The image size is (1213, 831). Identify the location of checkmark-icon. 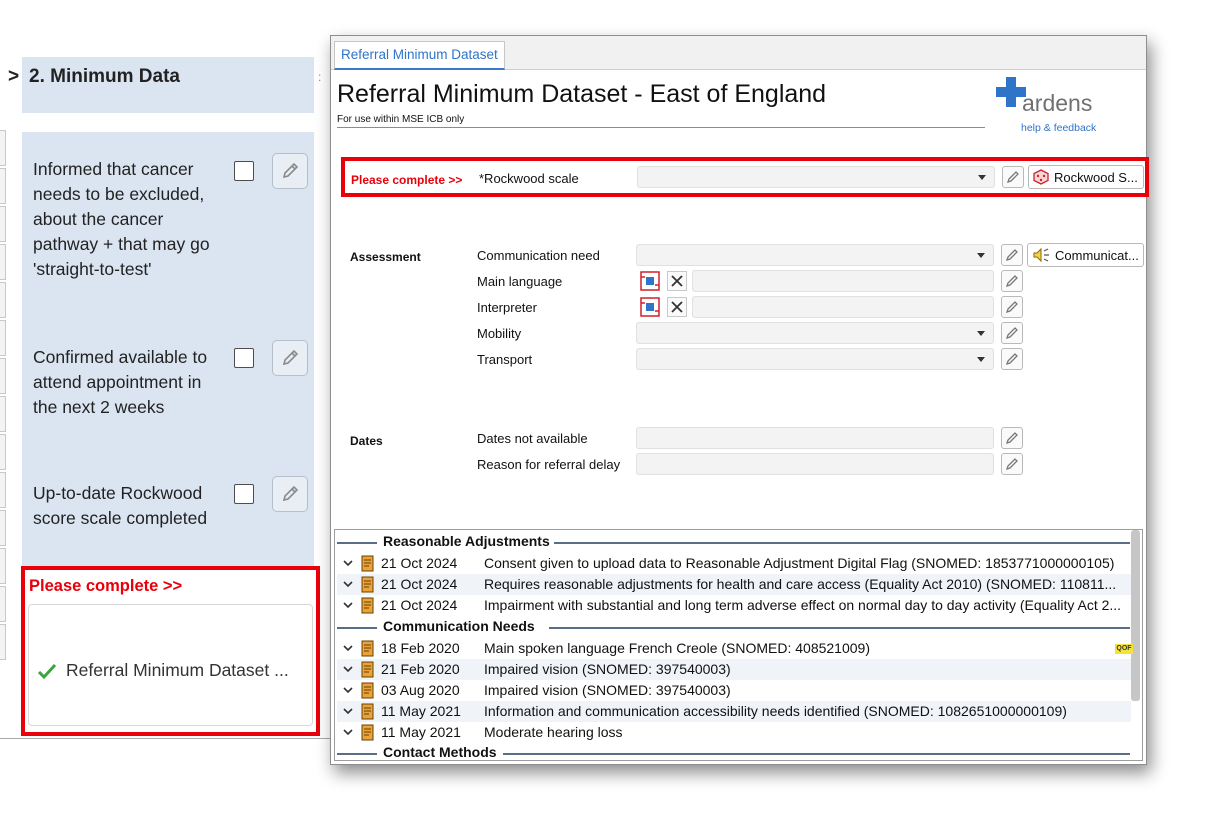
(47, 671).